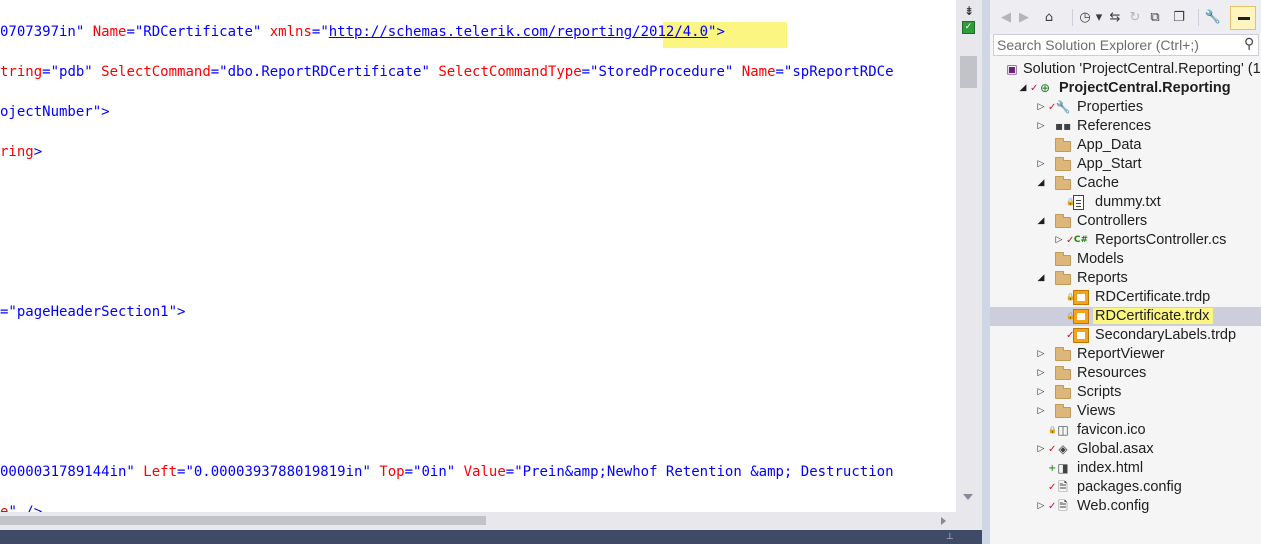 This screenshot has width=1261, height=544. I want to click on tree-item-reports: ◢ Reports, so click(1125, 278).